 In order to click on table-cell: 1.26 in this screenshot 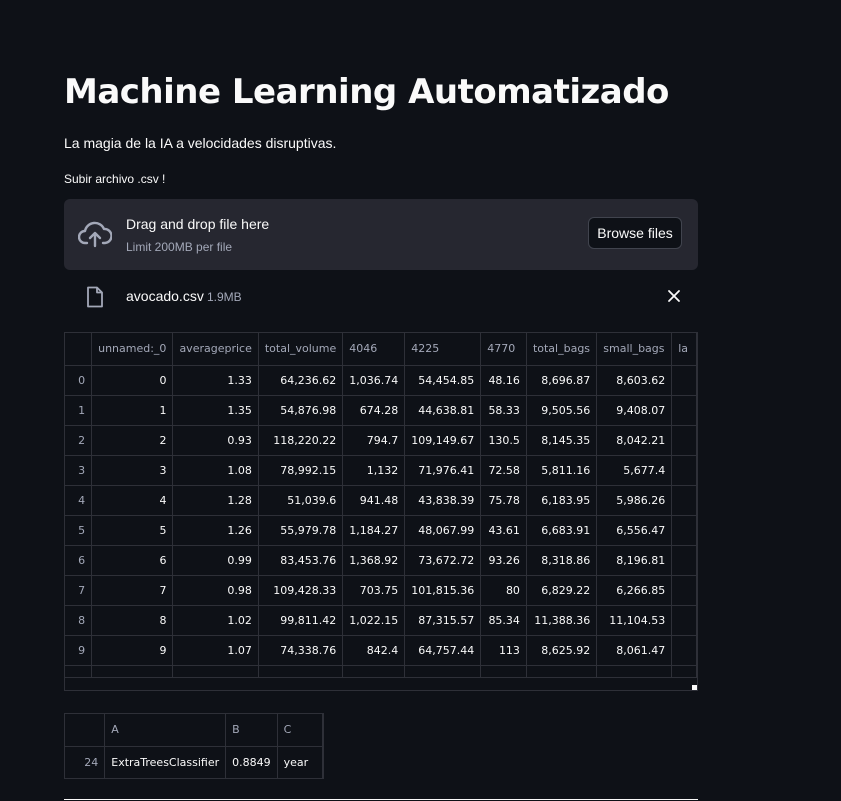, I will do `click(215, 530)`.